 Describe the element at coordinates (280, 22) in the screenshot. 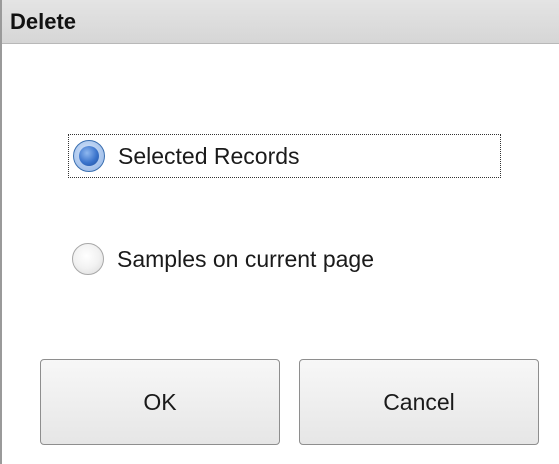

I see `dialog-title-bar: Delete` at that location.